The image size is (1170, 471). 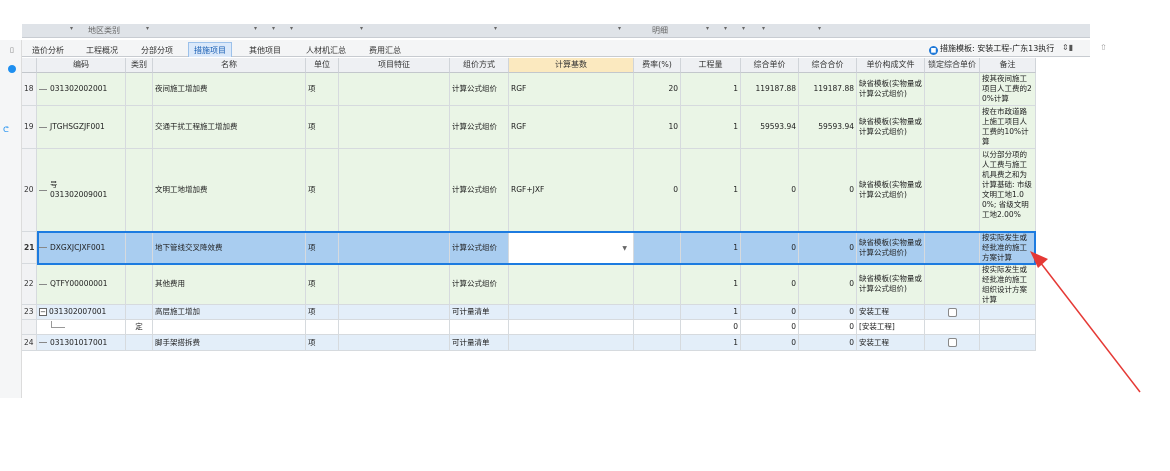 What do you see at coordinates (229, 247) in the screenshot?
I see `cell-name: 地下管线交叉降效费` at bounding box center [229, 247].